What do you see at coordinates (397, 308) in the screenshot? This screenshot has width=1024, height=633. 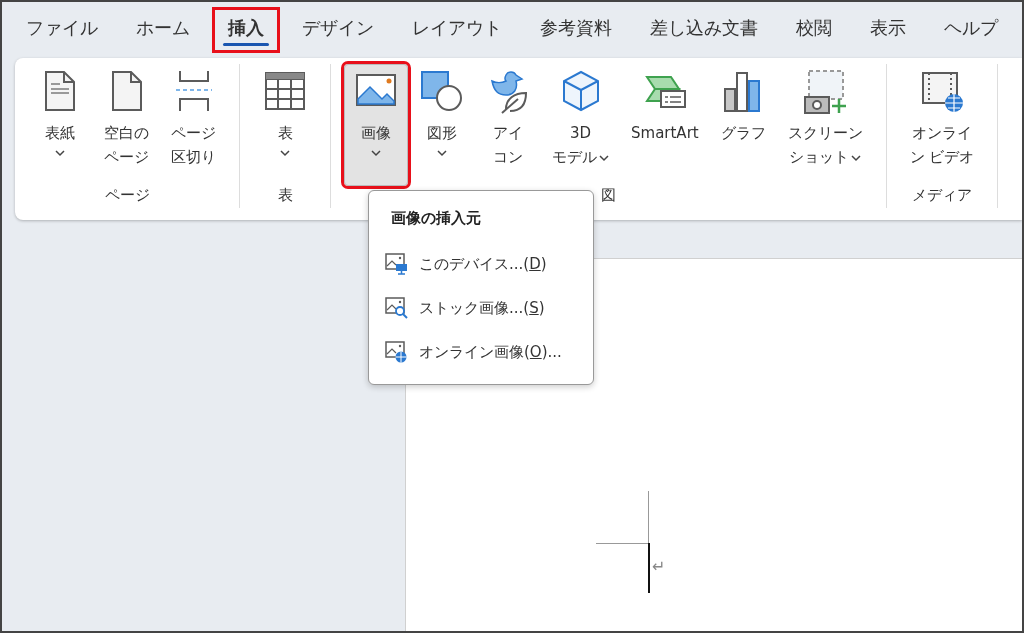 I see `stock-picture-icon` at bounding box center [397, 308].